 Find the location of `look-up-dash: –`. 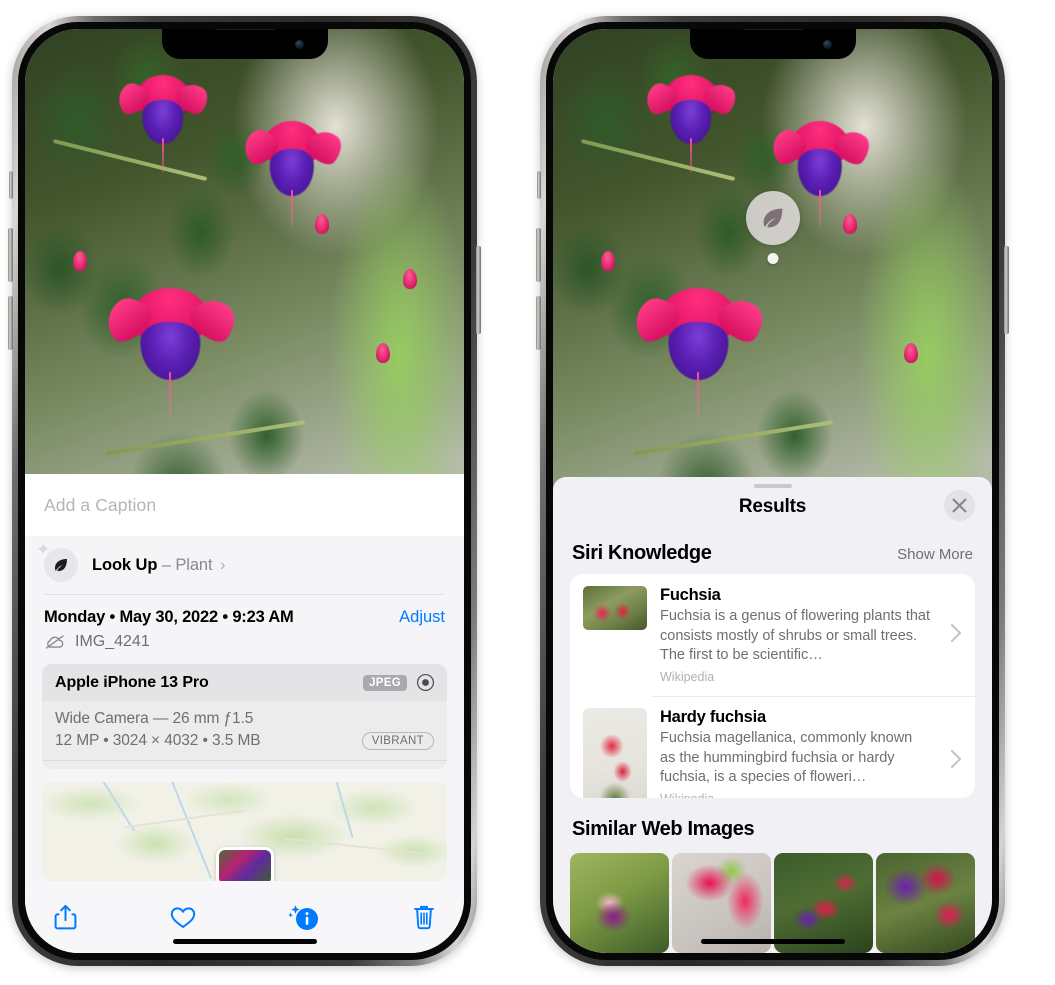

look-up-dash: – is located at coordinates (166, 564).